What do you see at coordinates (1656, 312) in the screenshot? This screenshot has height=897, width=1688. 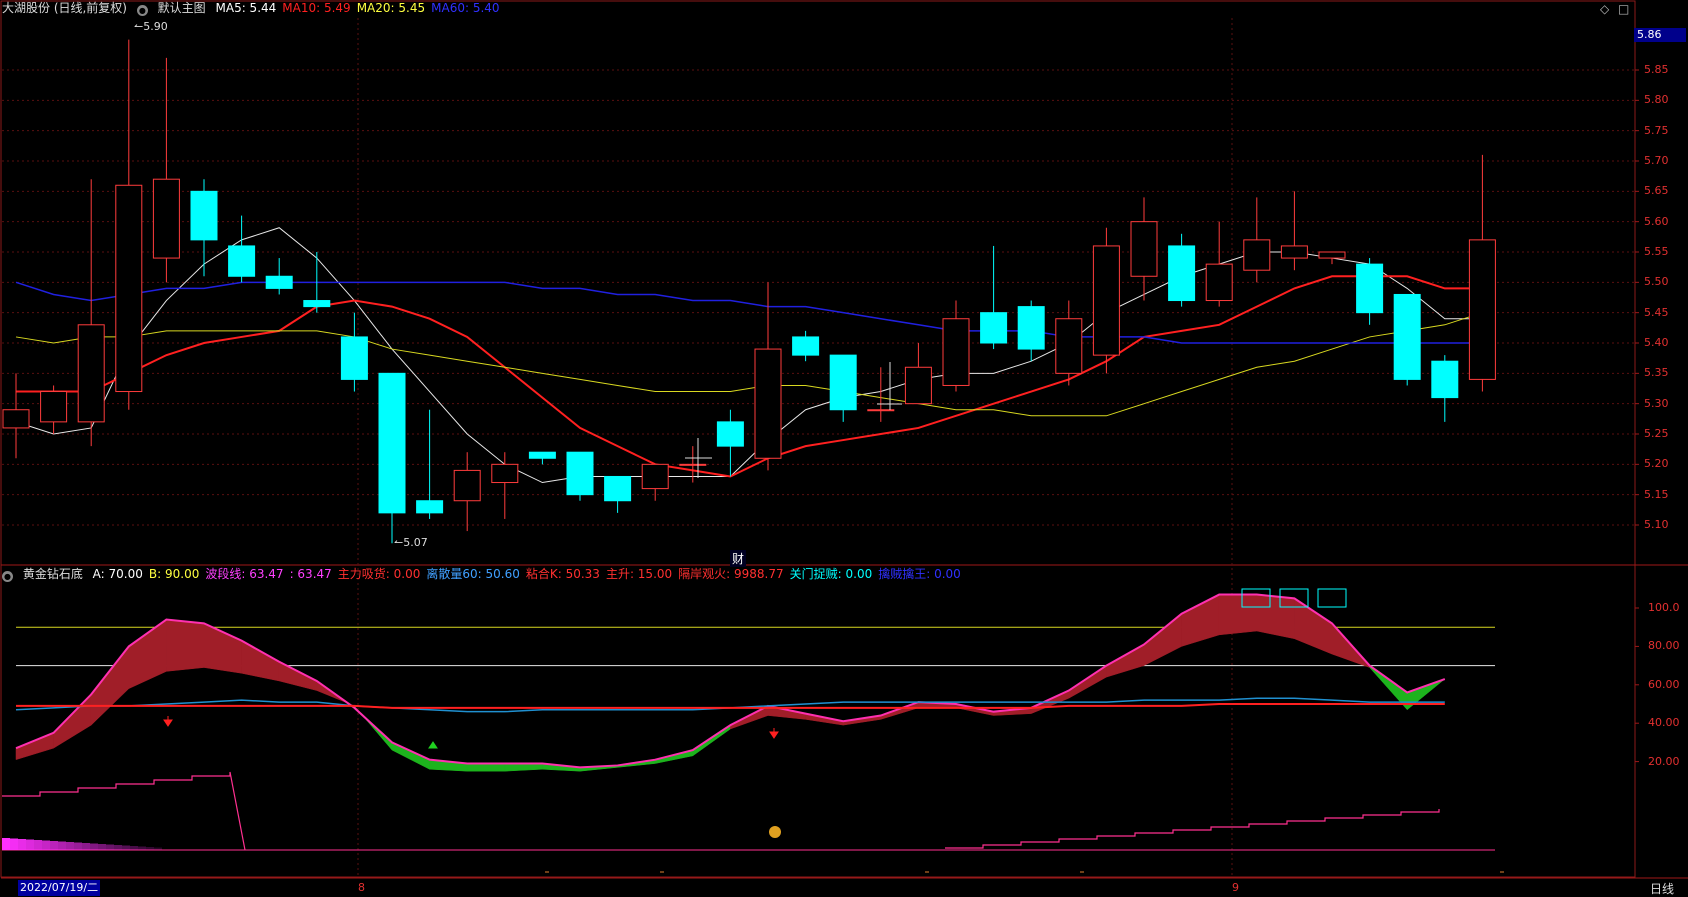 I see `price-axis-label: 5.45` at bounding box center [1656, 312].